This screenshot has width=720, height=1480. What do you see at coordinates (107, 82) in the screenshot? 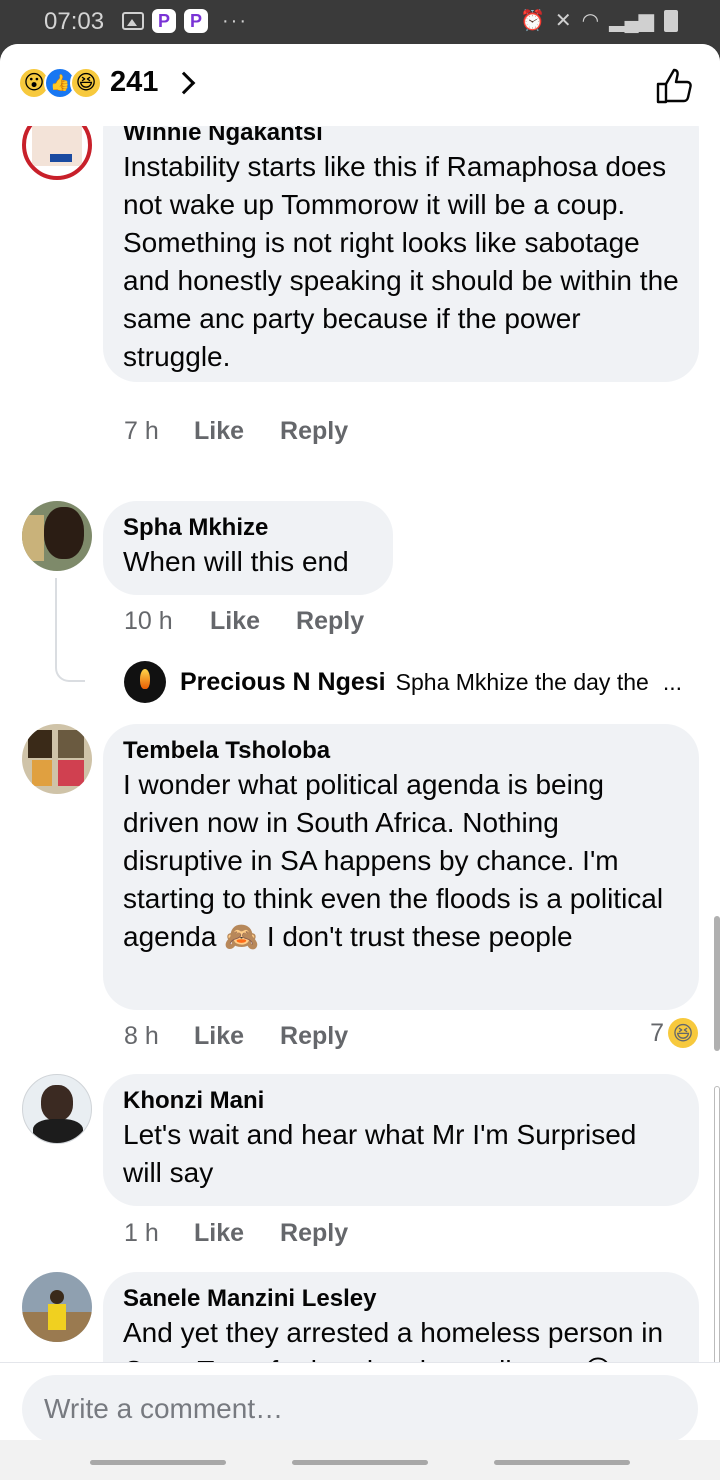
I see `reactions-summary: 😮 👍 😆 241` at bounding box center [107, 82].